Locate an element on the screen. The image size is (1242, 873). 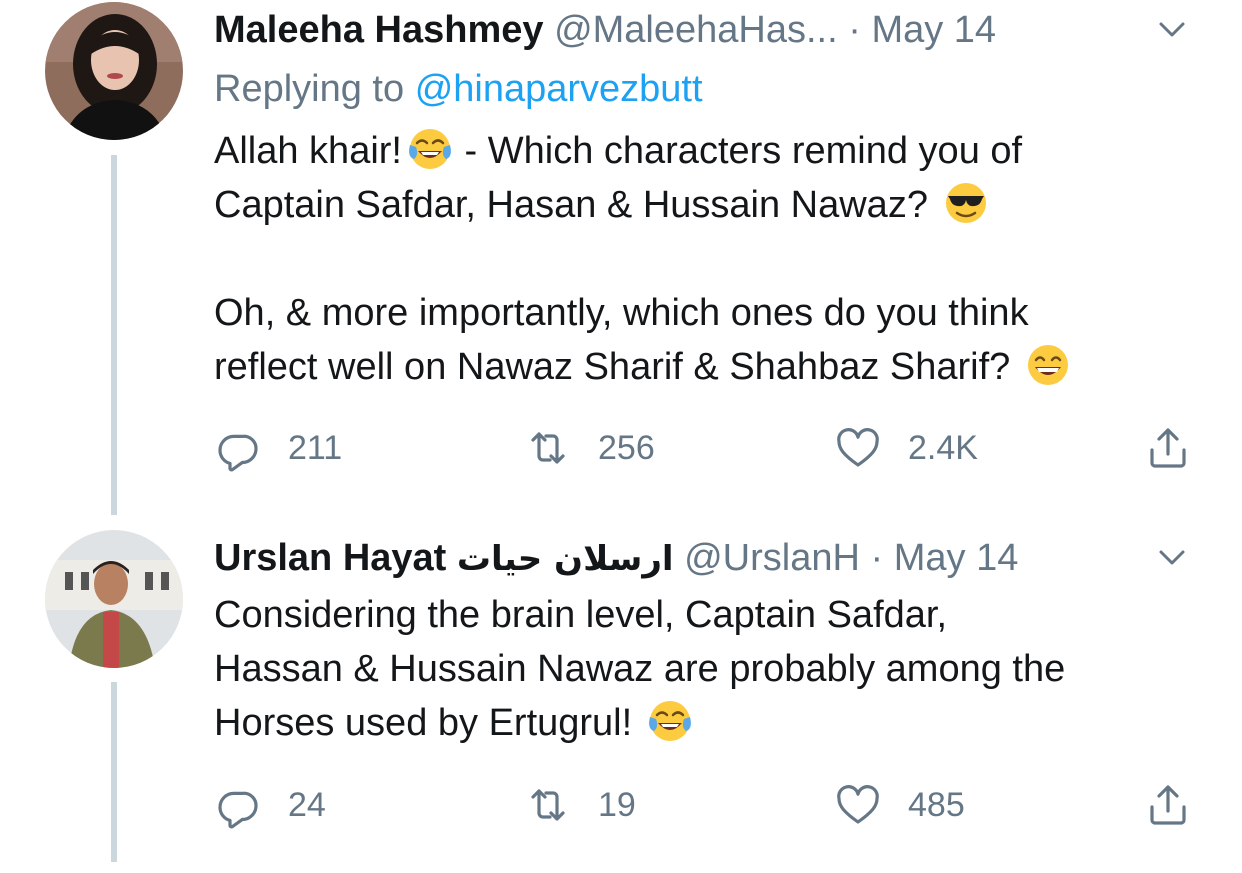
sunglasses-emoji-icon is located at coordinates (966, 203).